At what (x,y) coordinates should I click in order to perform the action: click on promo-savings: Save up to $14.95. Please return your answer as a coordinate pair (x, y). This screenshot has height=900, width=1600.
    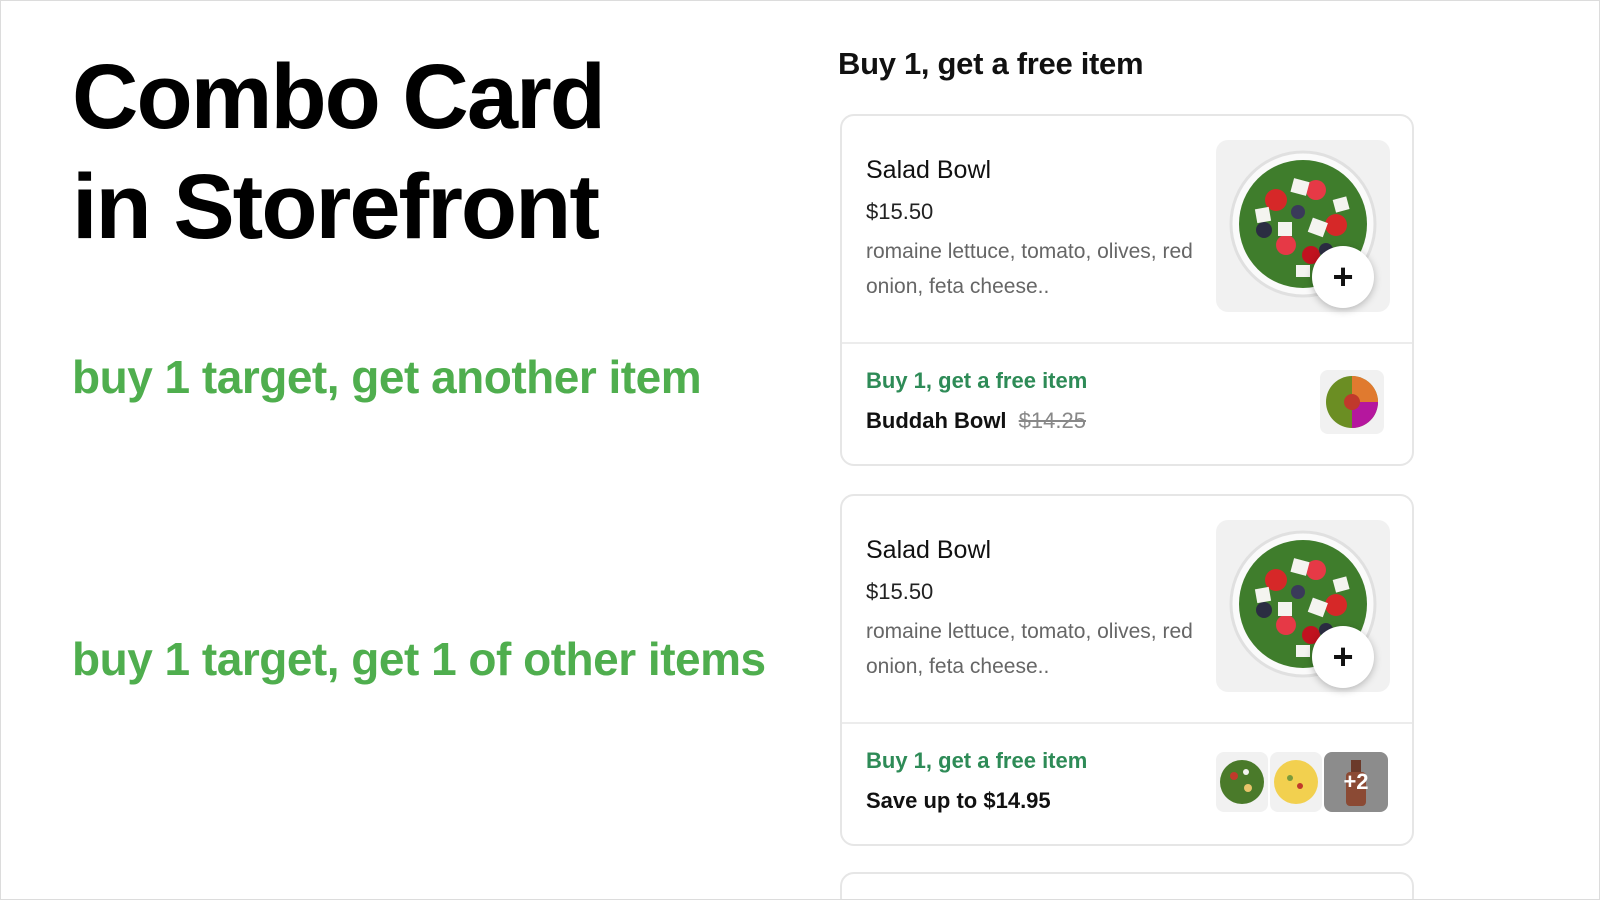
    Looking at the image, I should click on (958, 800).